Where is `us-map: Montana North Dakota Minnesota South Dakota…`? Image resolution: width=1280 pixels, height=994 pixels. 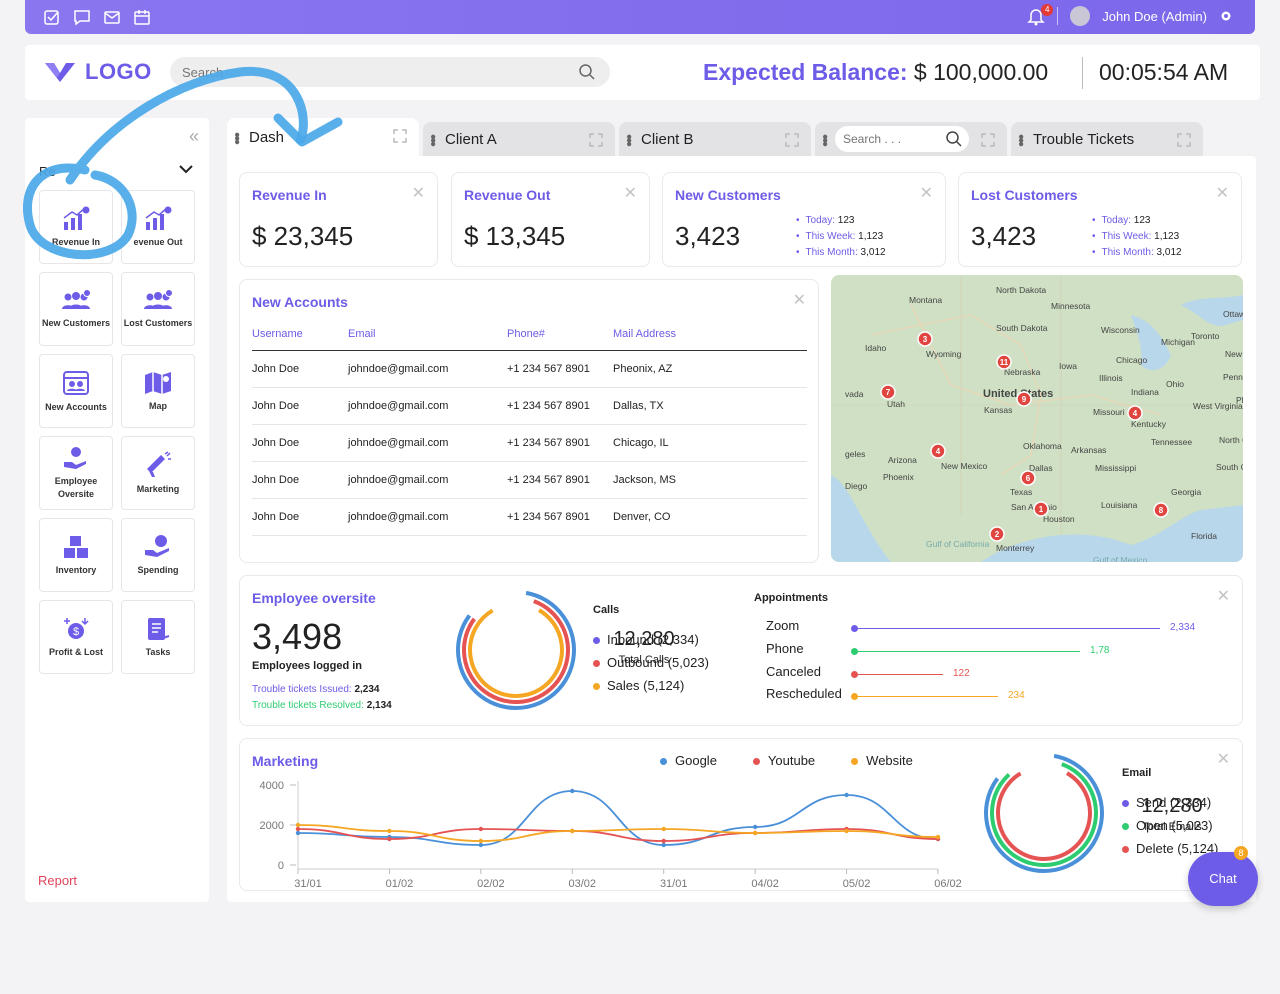
us-map: Montana North Dakota Minnesota South Dakota… is located at coordinates (1037, 418).